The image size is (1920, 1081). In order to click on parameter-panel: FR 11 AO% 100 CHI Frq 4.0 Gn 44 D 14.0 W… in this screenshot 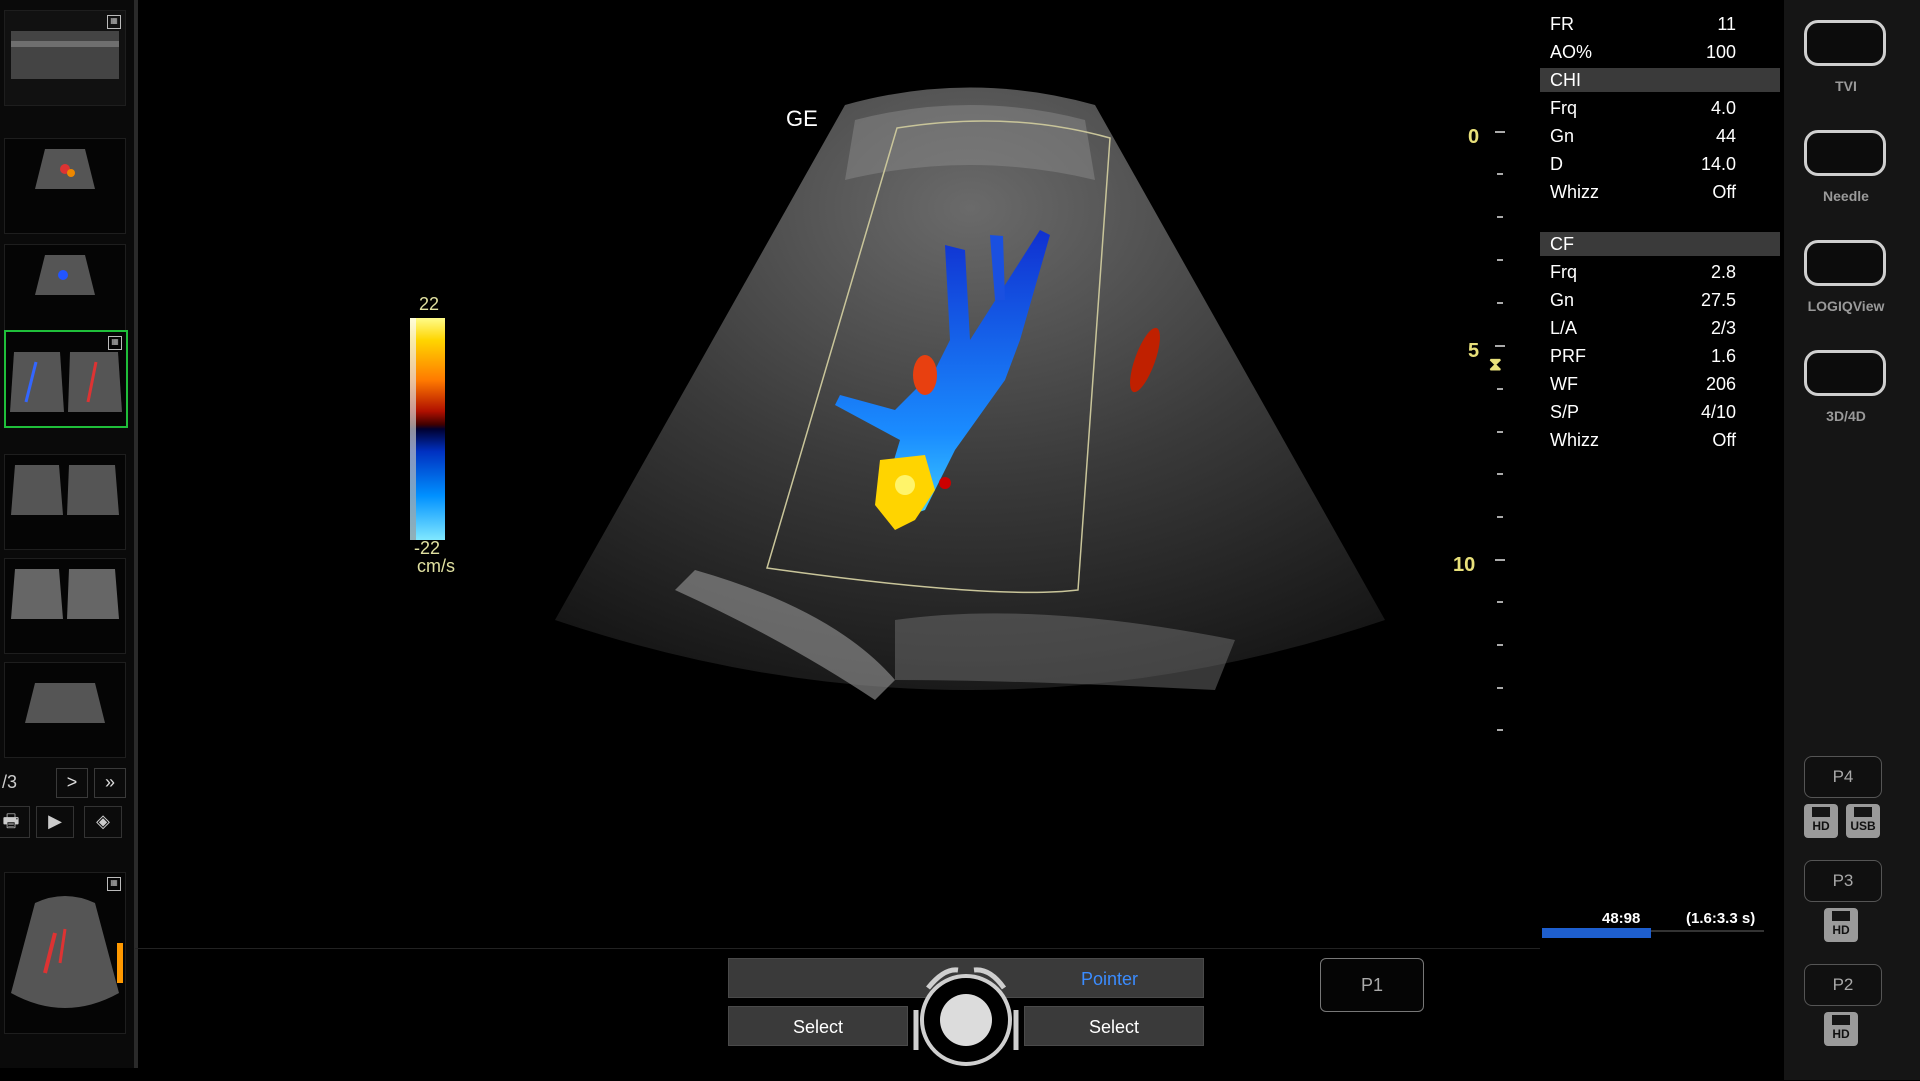, I will do `click(1660, 232)`.